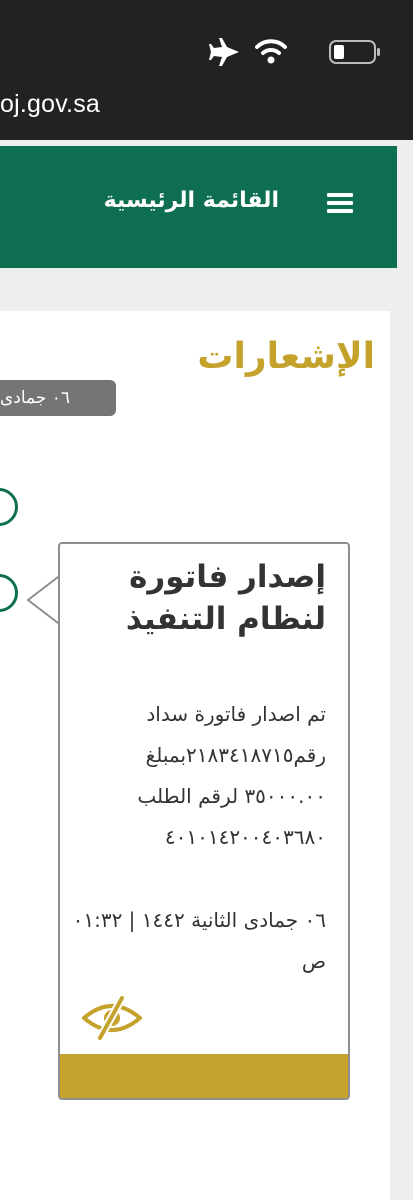 Image resolution: width=413 pixels, height=1200 pixels. I want to click on notification-timestamp: ٠٦ جمادى الثانية ١٤٤٢ | ٠١:٣٢ ص, so click(199, 940).